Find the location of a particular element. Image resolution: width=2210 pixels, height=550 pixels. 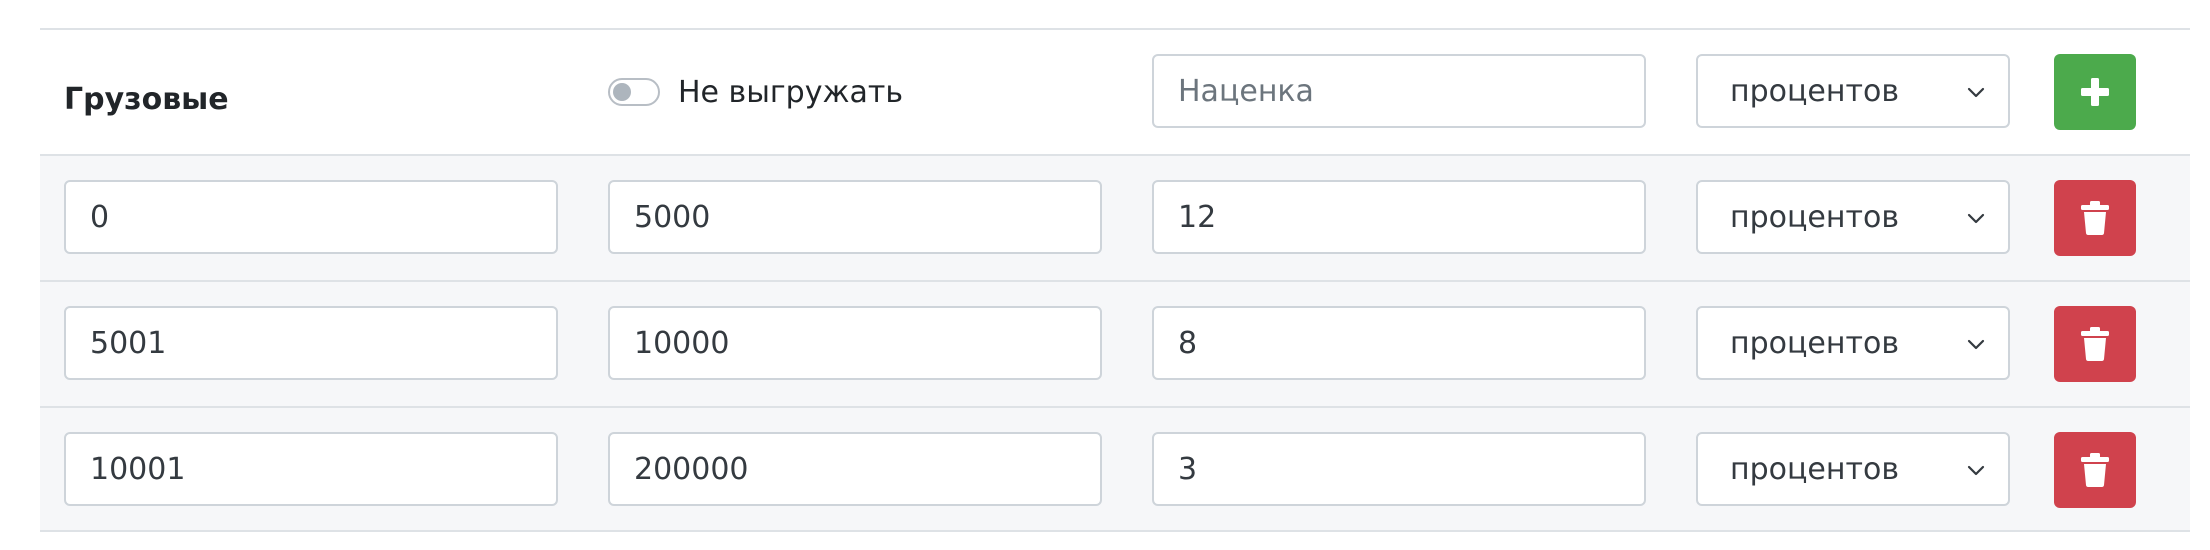

plus-icon is located at coordinates (2095, 92).